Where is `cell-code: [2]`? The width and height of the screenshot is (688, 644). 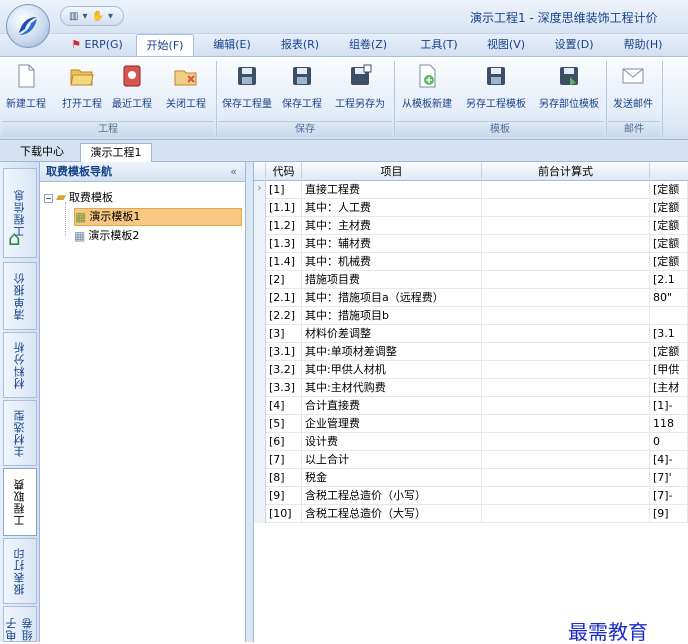
cell-code: [2] is located at coordinates (284, 280).